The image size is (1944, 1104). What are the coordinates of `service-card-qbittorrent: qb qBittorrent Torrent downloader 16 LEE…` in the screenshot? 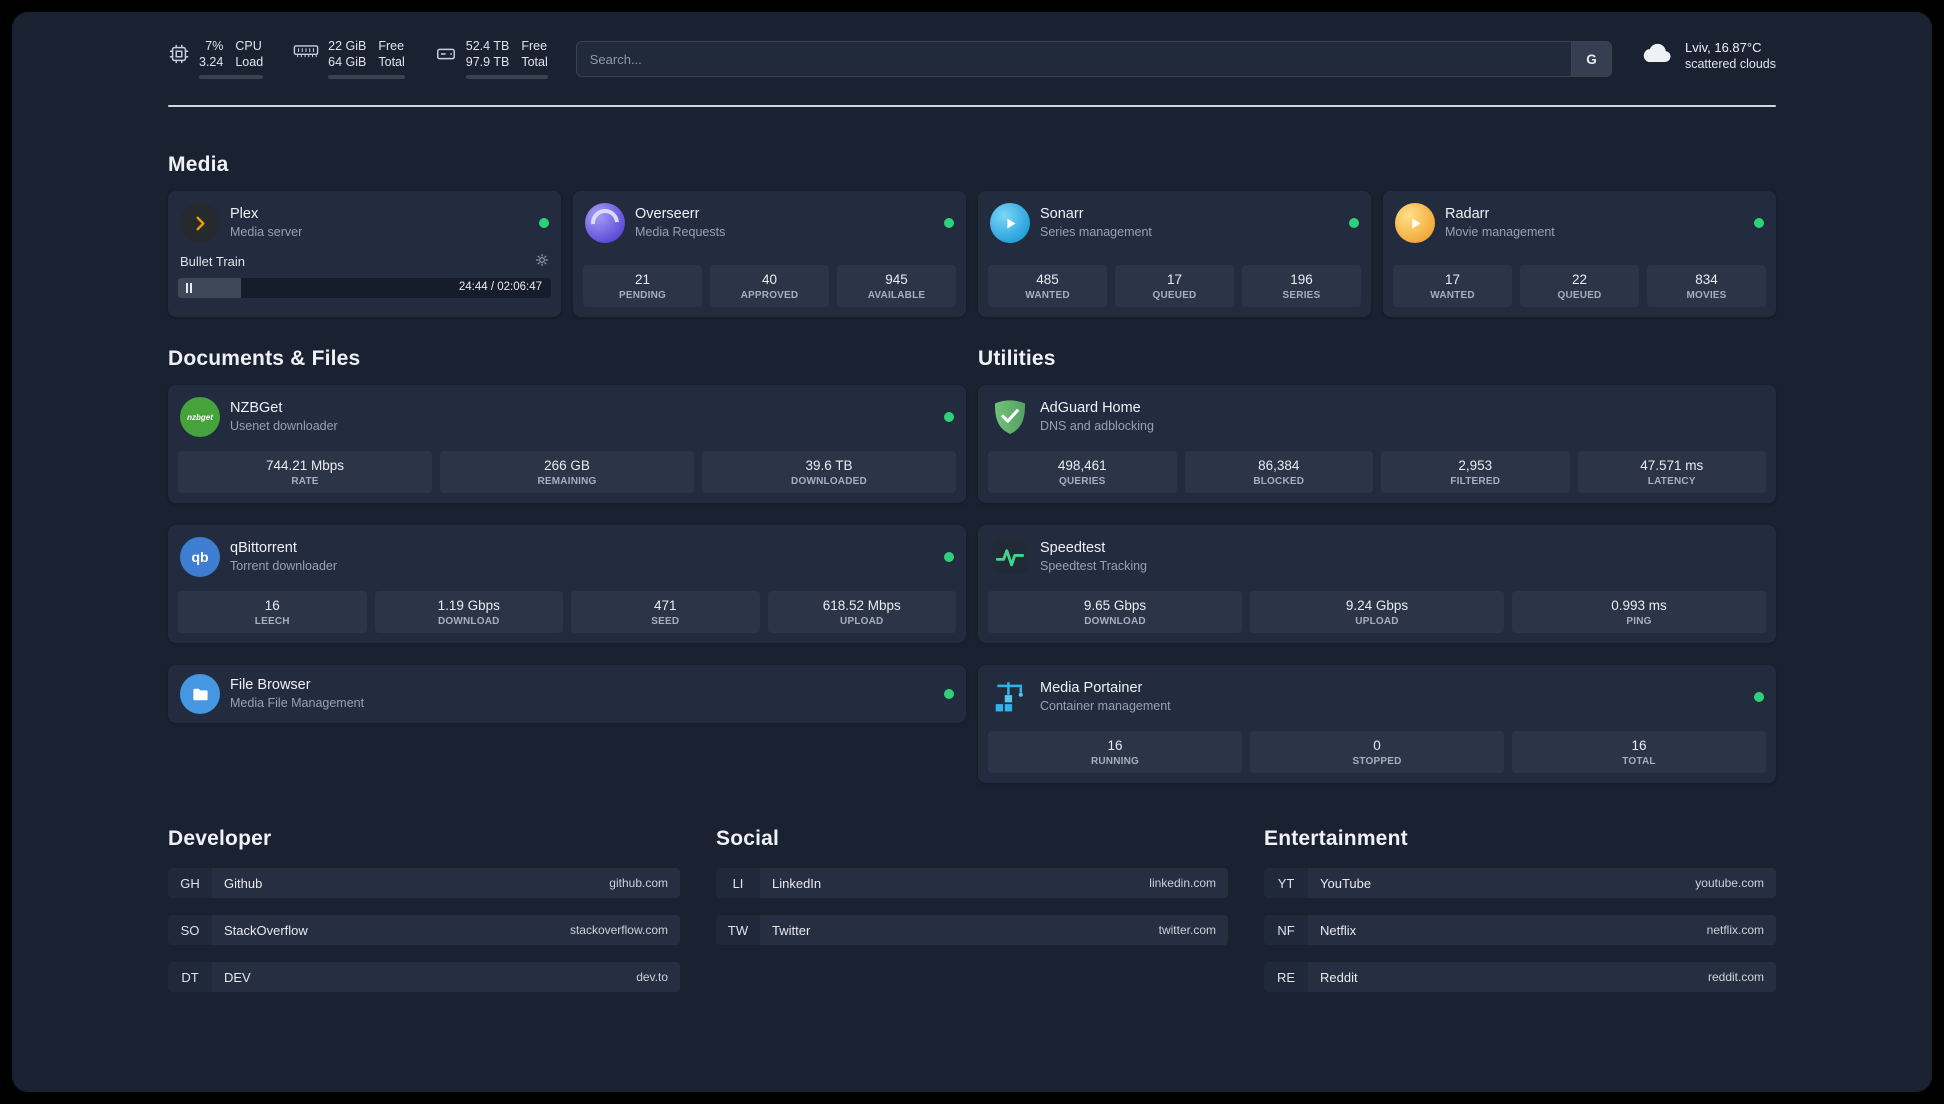 It's located at (567, 584).